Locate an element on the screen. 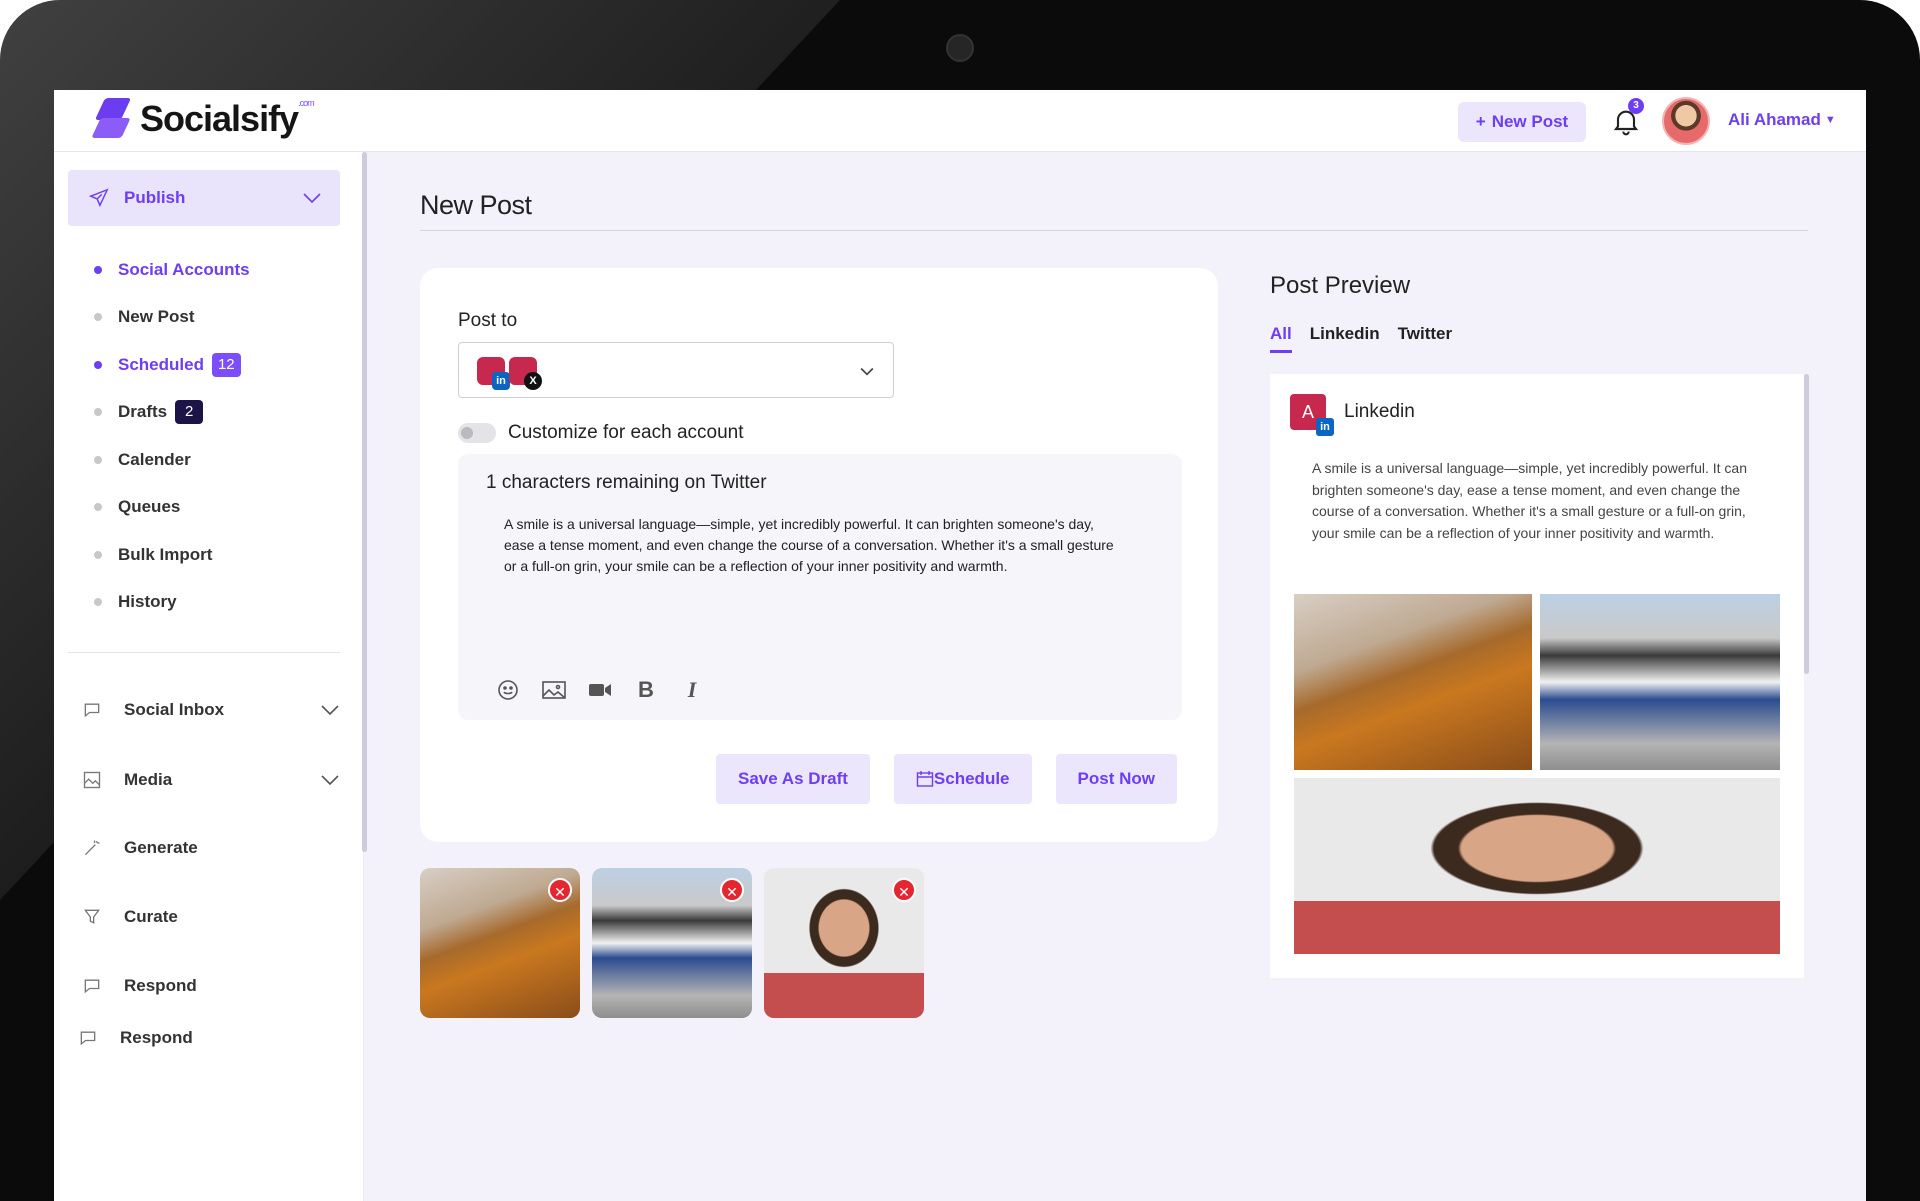  sidebar-item-scheduled: Scheduled 12 is located at coordinates (172, 365).